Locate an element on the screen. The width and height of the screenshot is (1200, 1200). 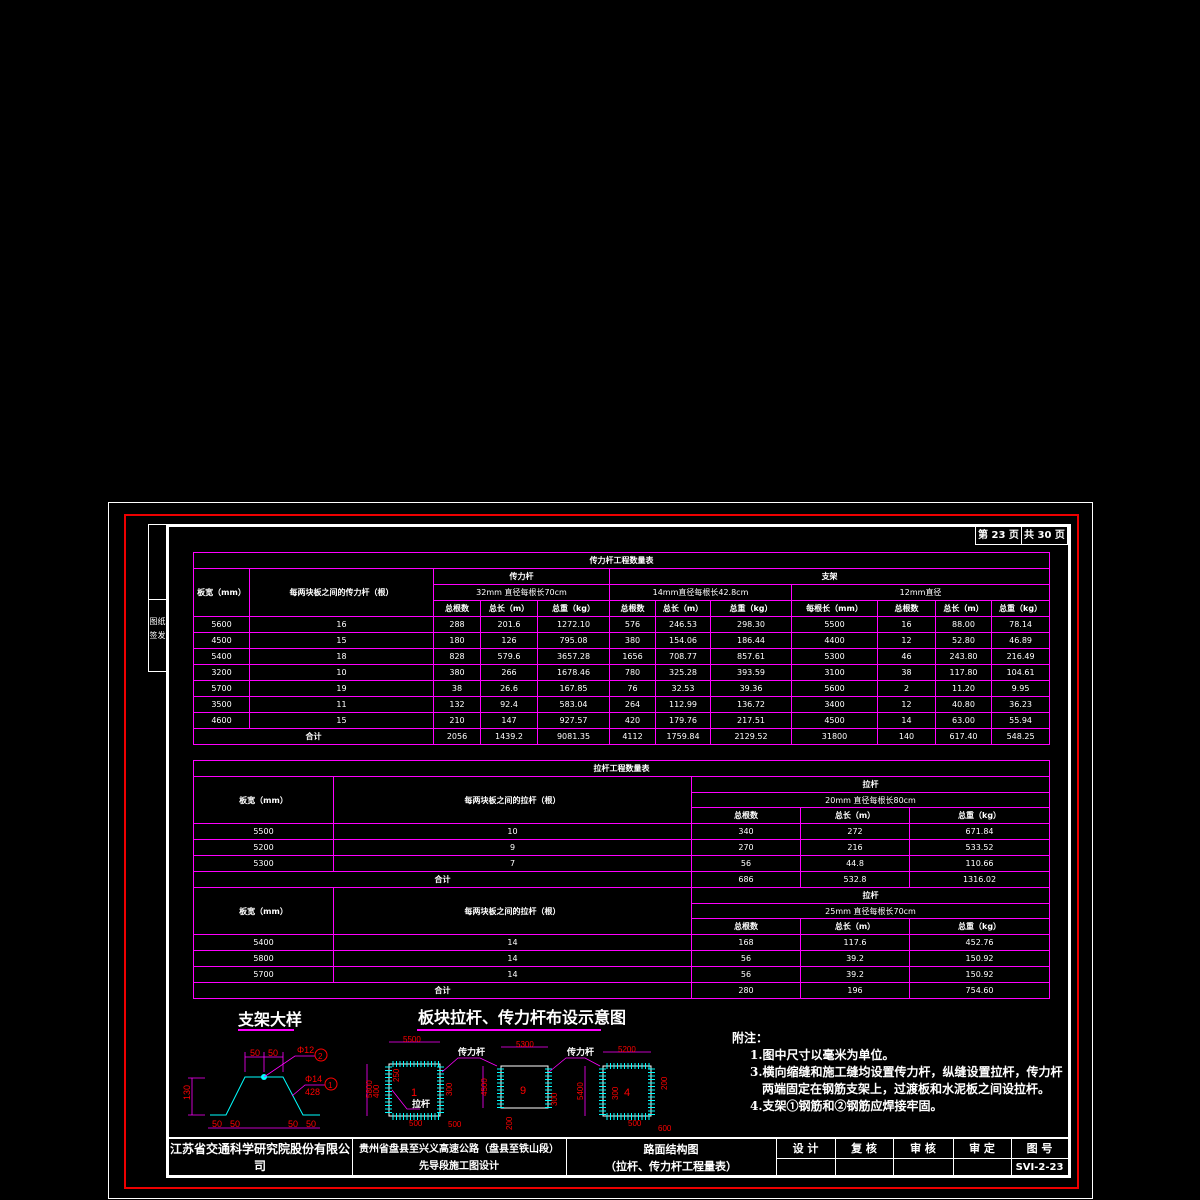
review-label: 审 核 is located at coordinates (923, 1149).